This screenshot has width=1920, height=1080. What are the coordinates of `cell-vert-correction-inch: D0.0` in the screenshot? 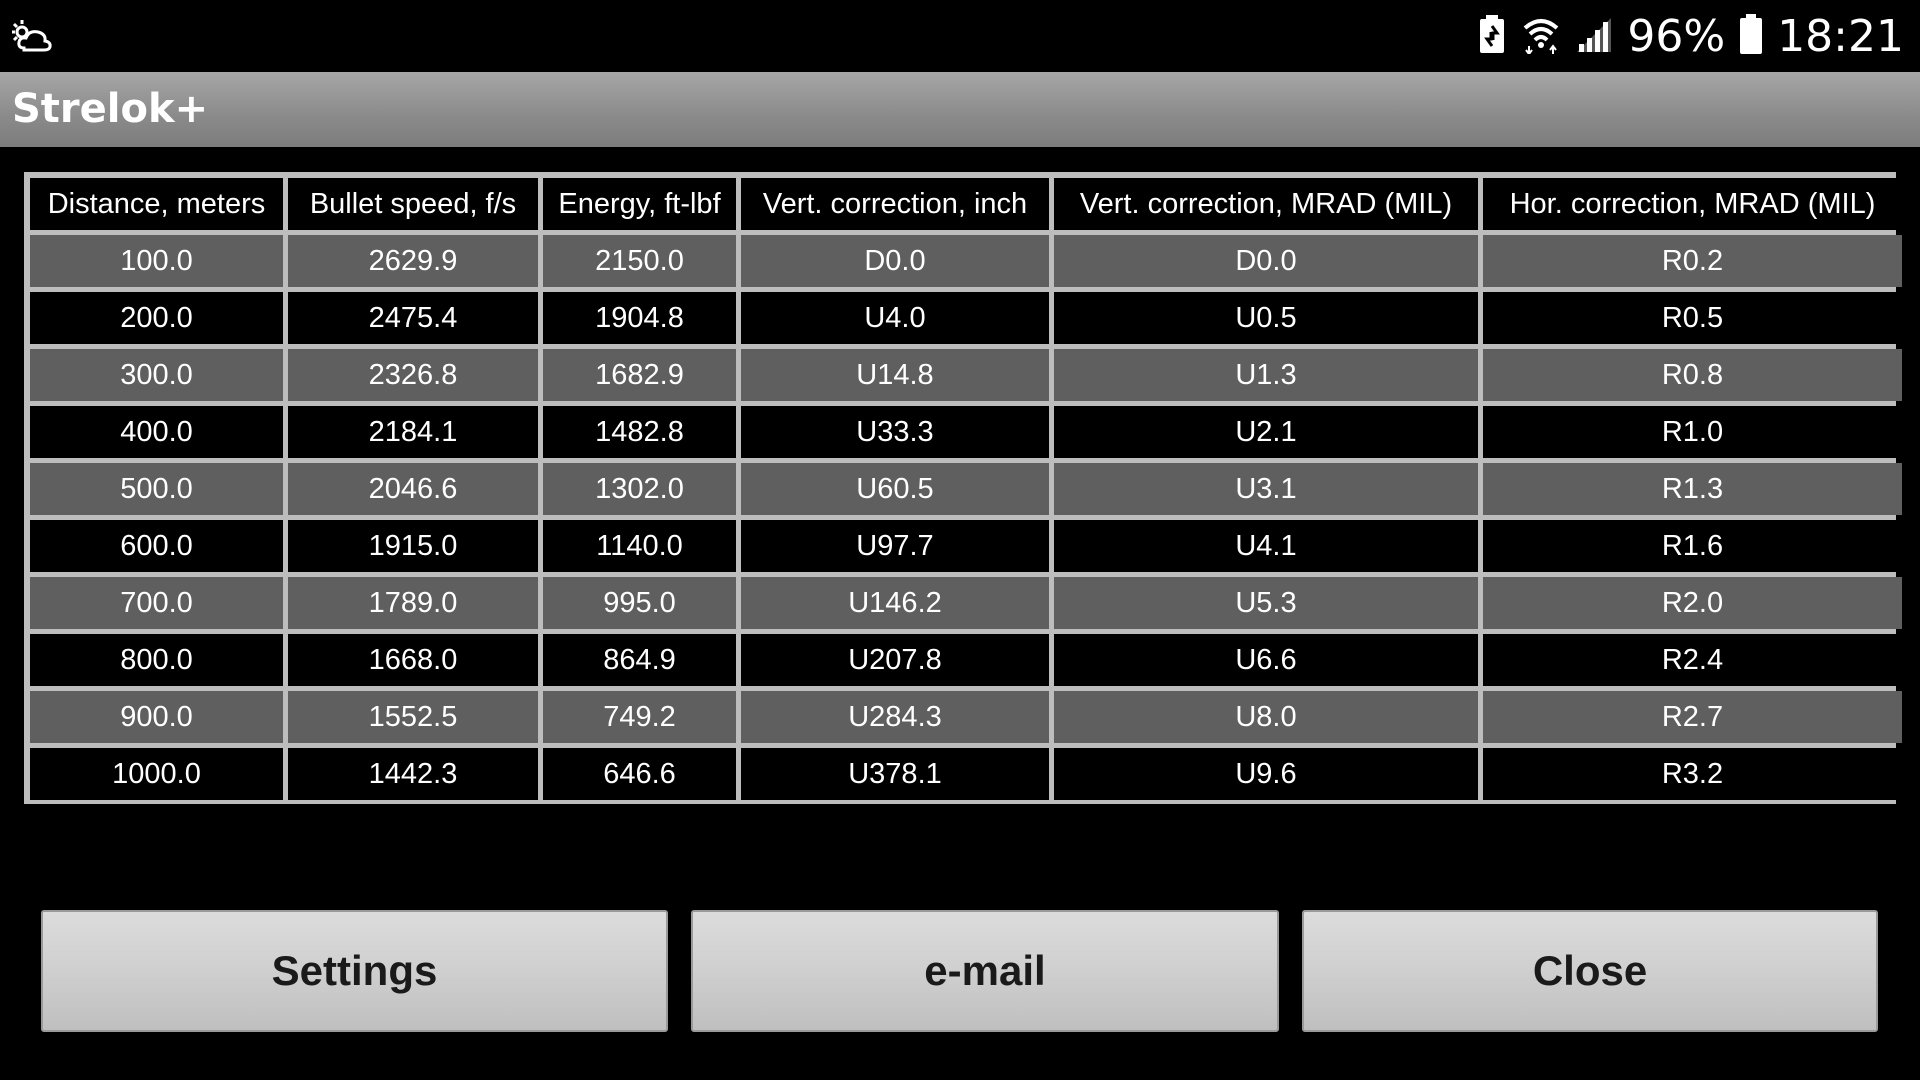 It's located at (895, 261).